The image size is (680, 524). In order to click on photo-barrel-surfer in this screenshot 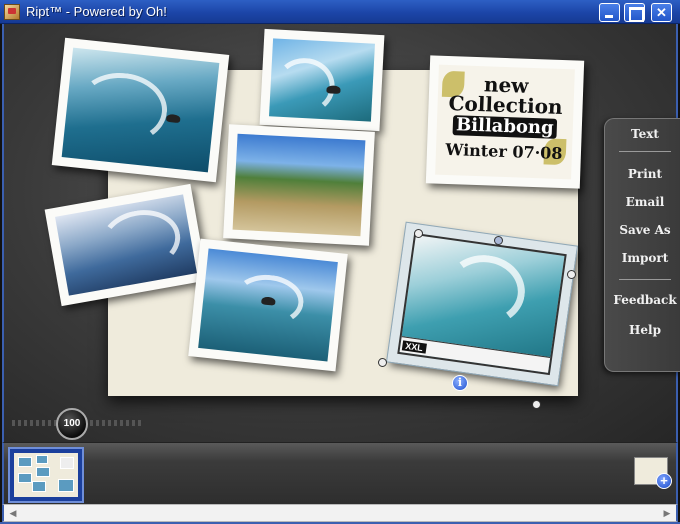, I will do `click(322, 80)`.